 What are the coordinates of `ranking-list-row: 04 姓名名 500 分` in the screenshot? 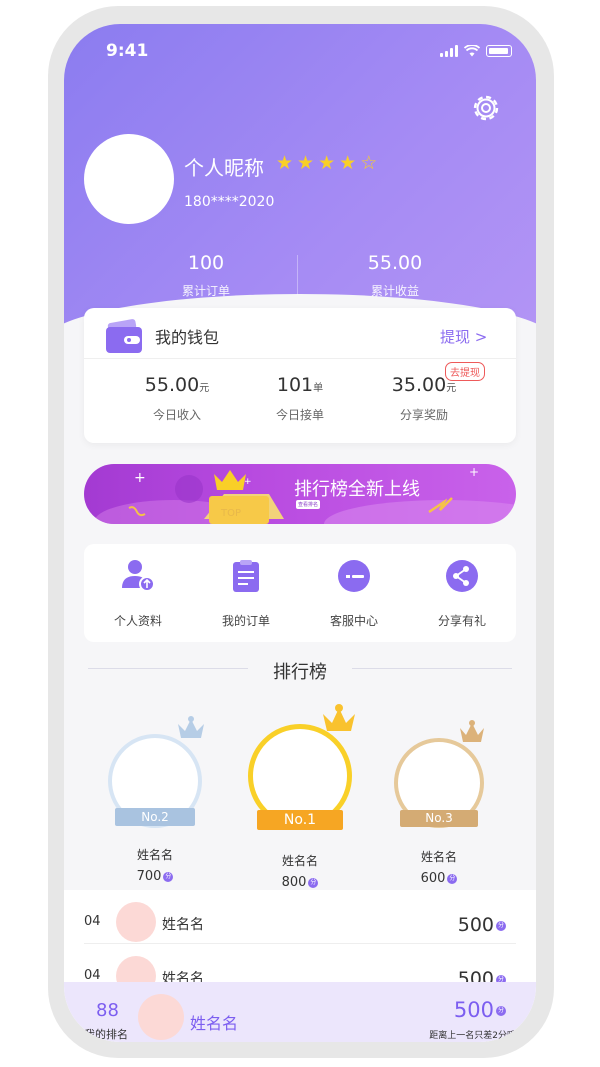 It's located at (300, 918).